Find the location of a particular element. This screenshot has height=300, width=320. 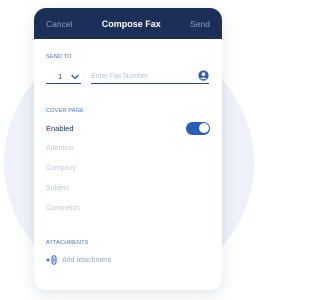

cover-page-heading: COVER PAGE is located at coordinates (65, 111).